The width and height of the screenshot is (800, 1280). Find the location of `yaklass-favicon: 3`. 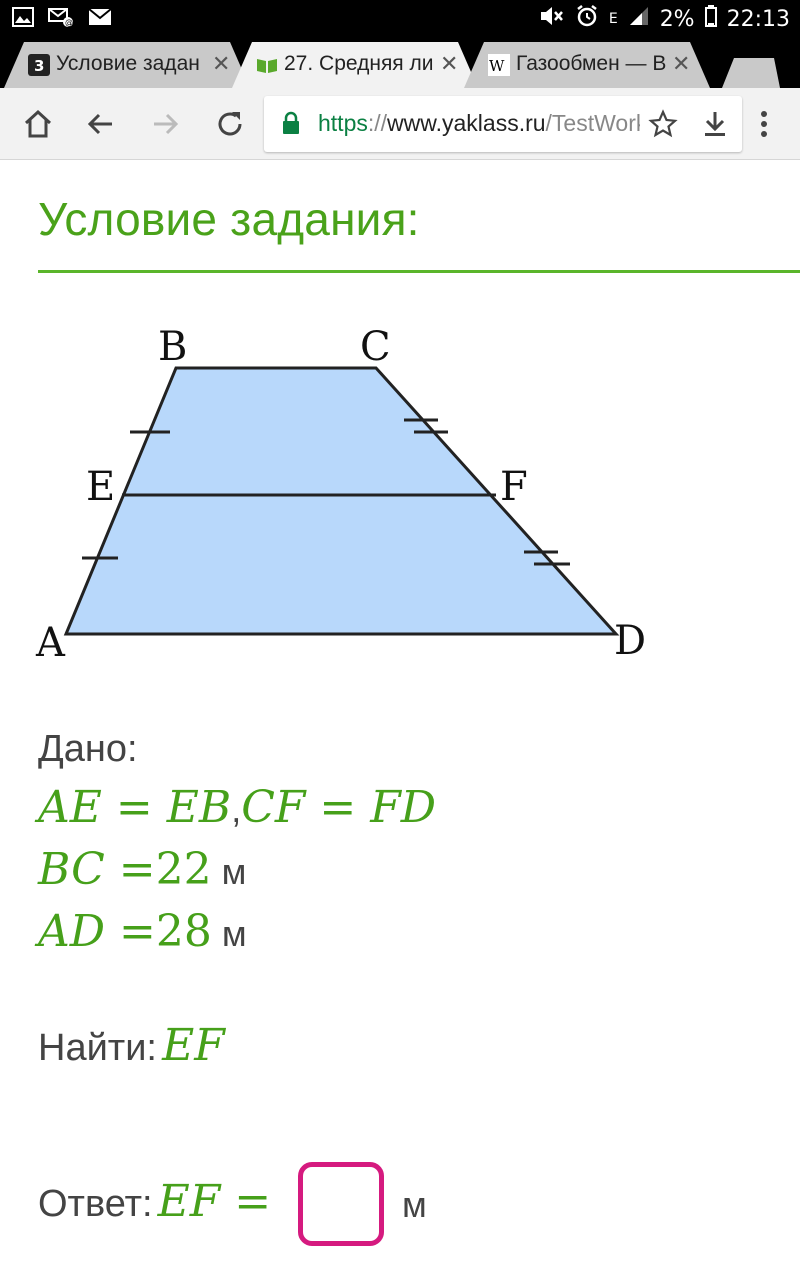

yaklass-favicon: 3 is located at coordinates (39, 65).